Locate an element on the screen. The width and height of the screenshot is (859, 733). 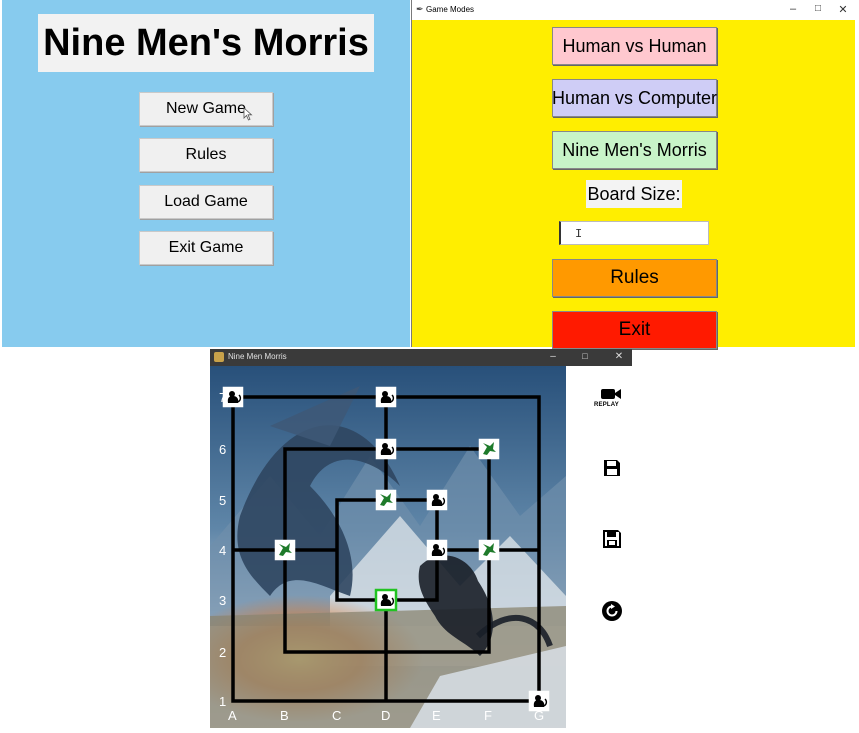
load-game-button: Load Game is located at coordinates (206, 202).